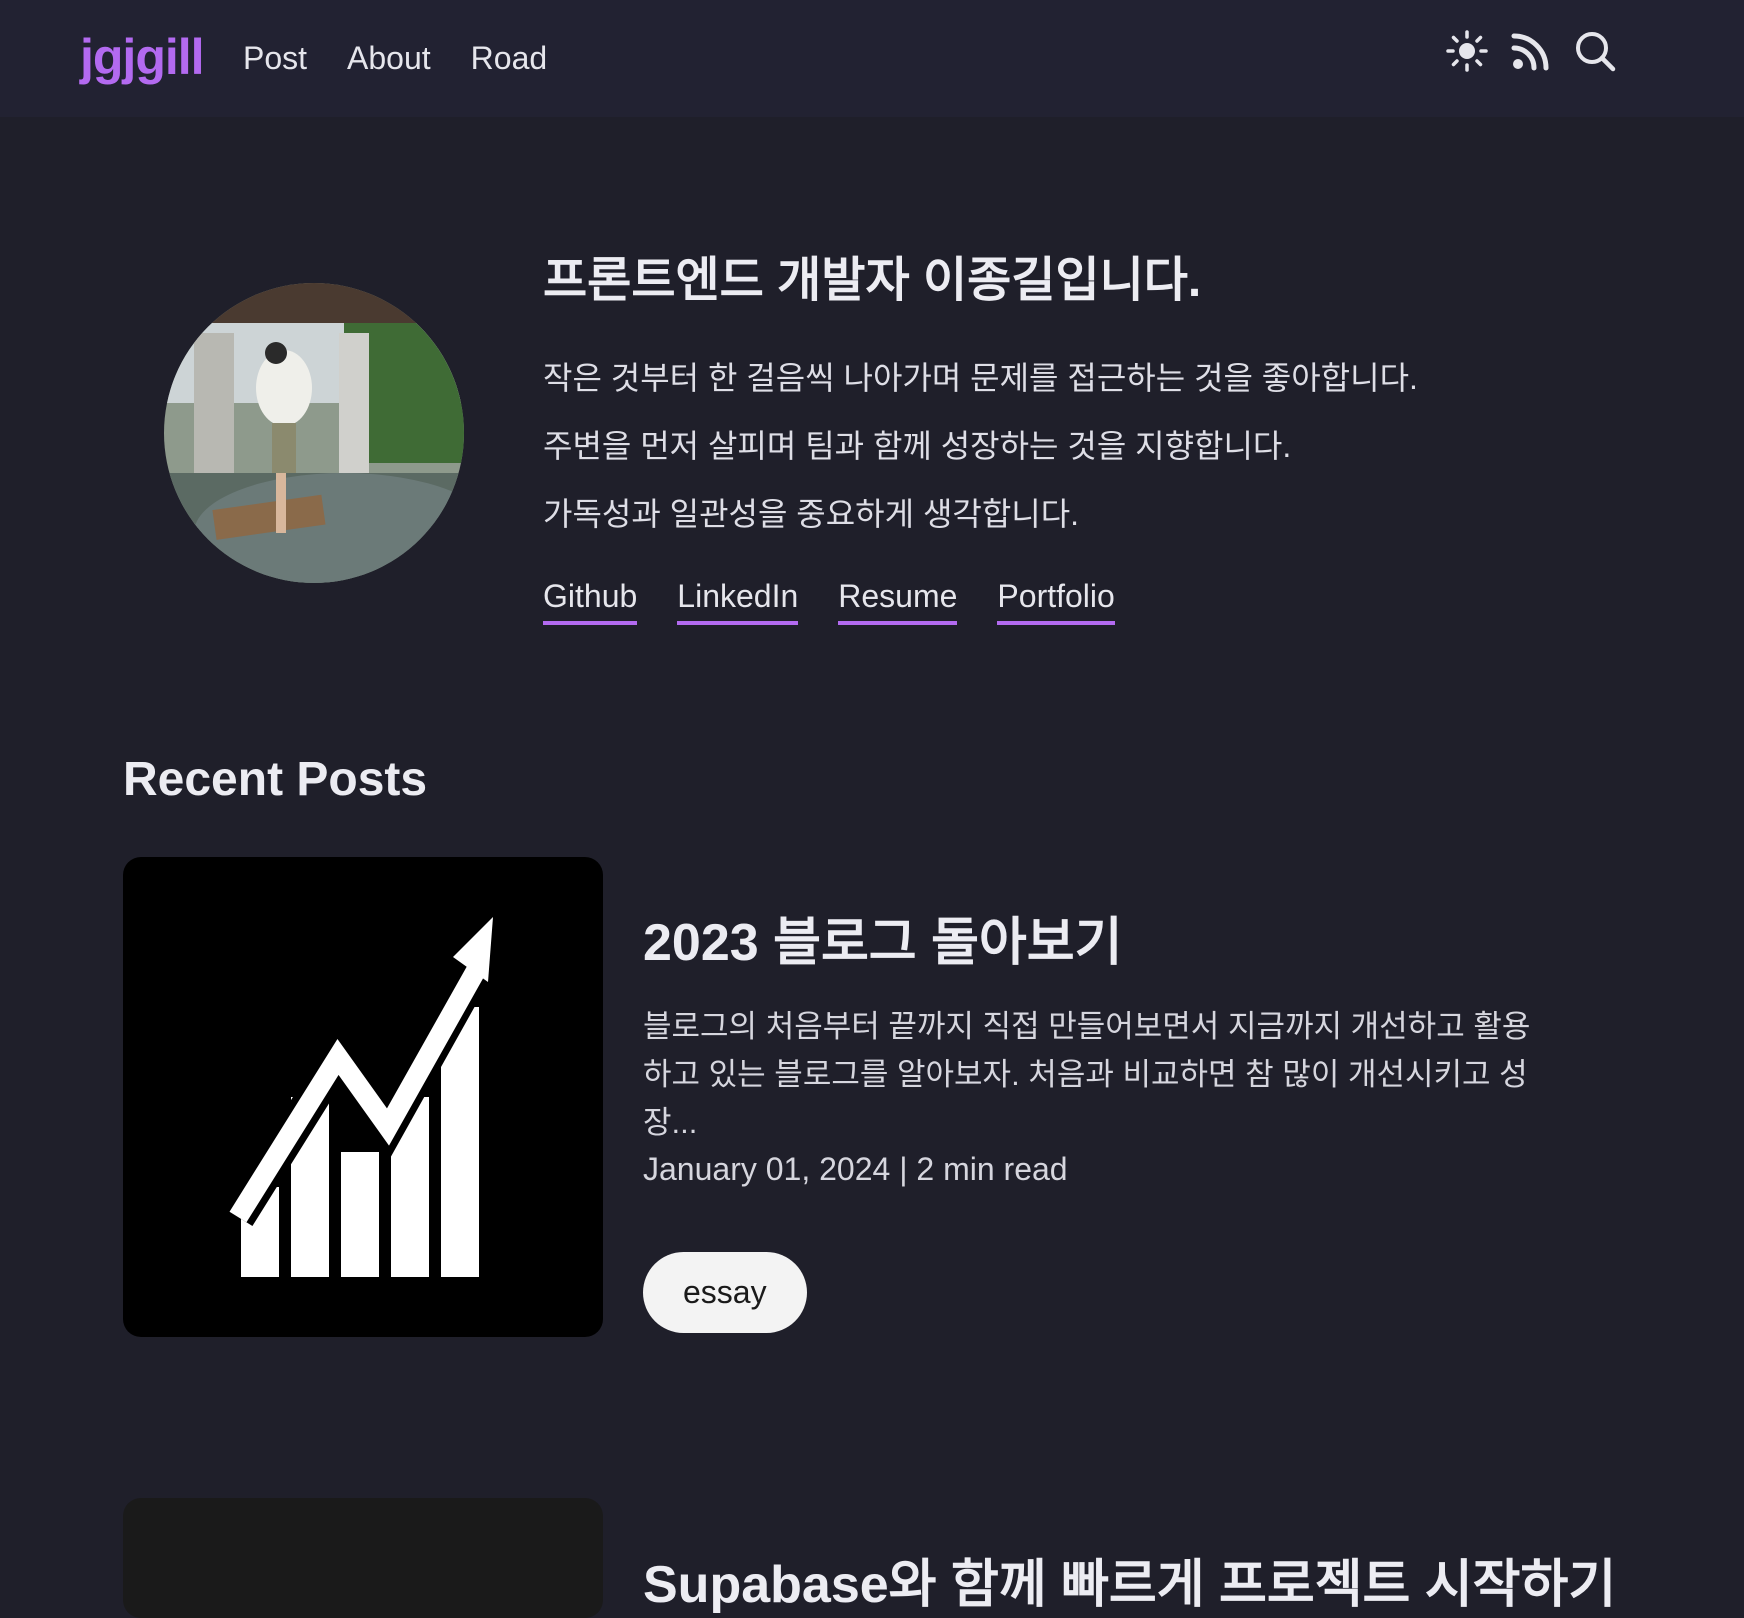 The height and width of the screenshot is (1618, 1744). What do you see at coordinates (917, 446) in the screenshot?
I see `intro-line: 주변을 먼저 살피며 팀과 함께 성장하는 것을 지향합니다.` at bounding box center [917, 446].